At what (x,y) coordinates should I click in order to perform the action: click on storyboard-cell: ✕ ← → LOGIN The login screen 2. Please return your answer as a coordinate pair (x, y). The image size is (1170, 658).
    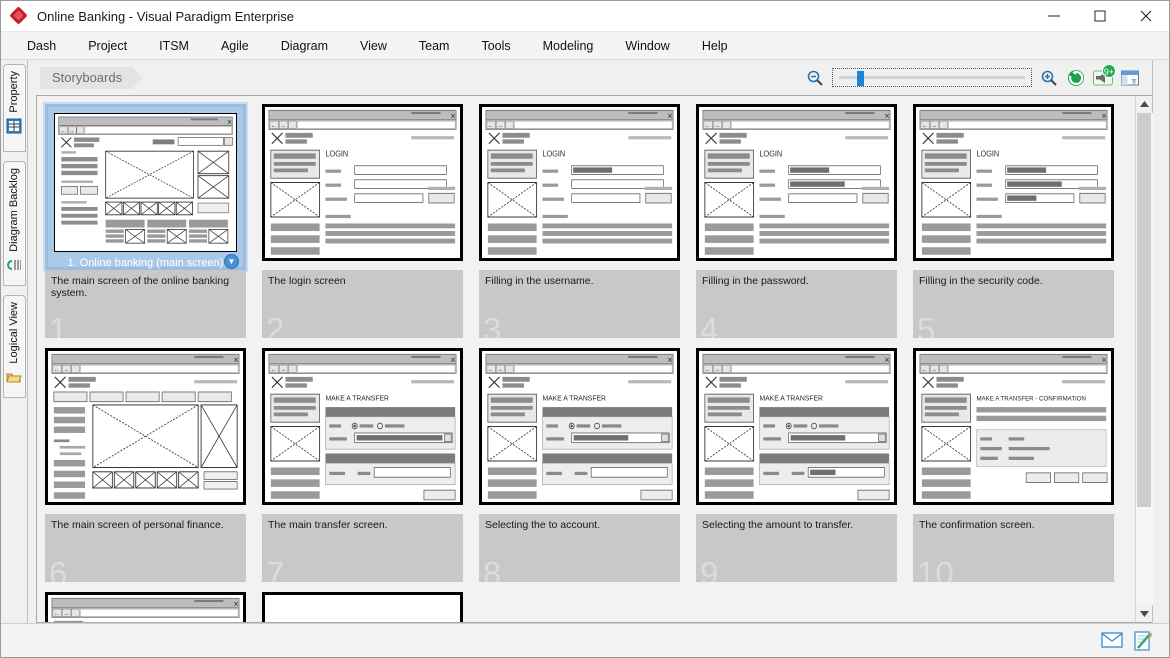
    Looking at the image, I should click on (370, 221).